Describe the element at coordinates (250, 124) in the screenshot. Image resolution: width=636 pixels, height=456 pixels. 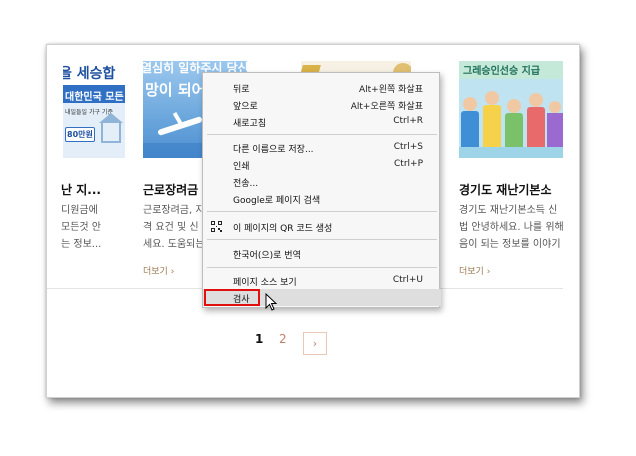
I see `menu-item-label: 새로고침` at that location.